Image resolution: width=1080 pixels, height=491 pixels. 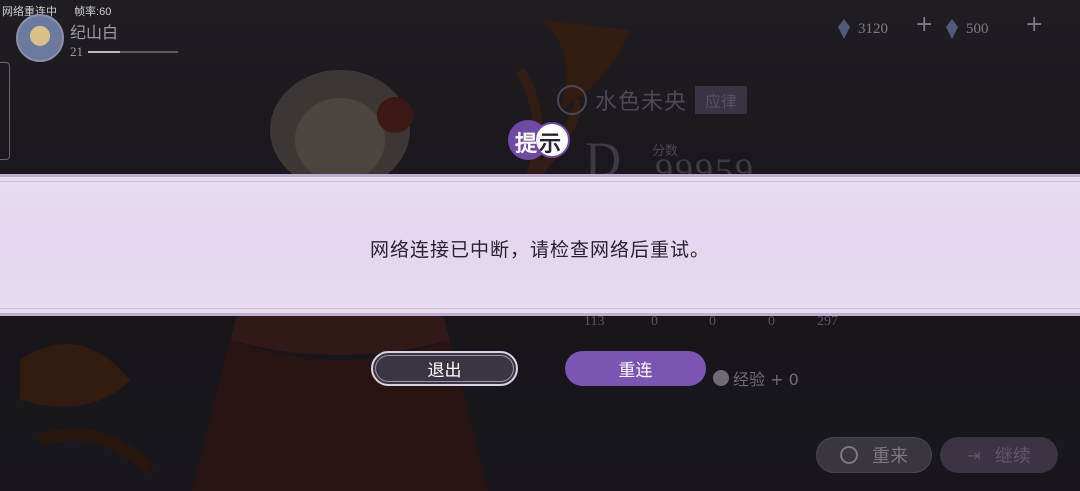 What do you see at coordinates (594, 321) in the screenshot?
I see `stat-value: 113` at bounding box center [594, 321].